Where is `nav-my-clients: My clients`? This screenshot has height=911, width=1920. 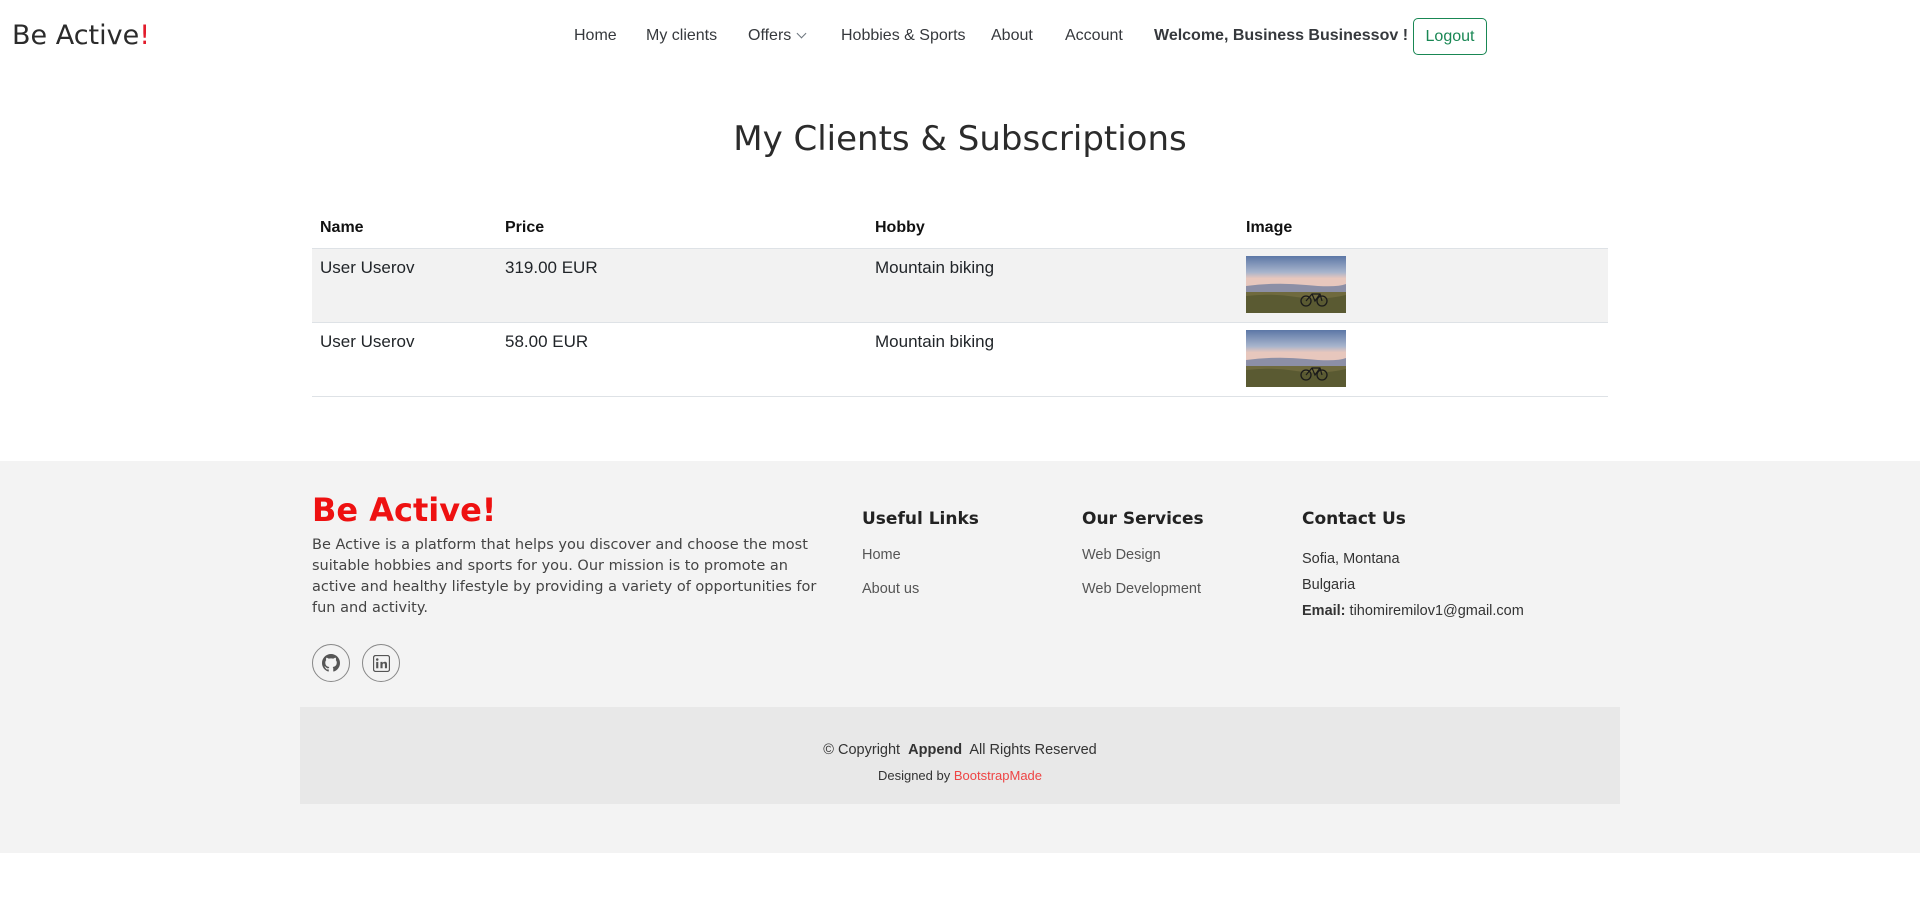 nav-my-clients: My clients is located at coordinates (681, 36).